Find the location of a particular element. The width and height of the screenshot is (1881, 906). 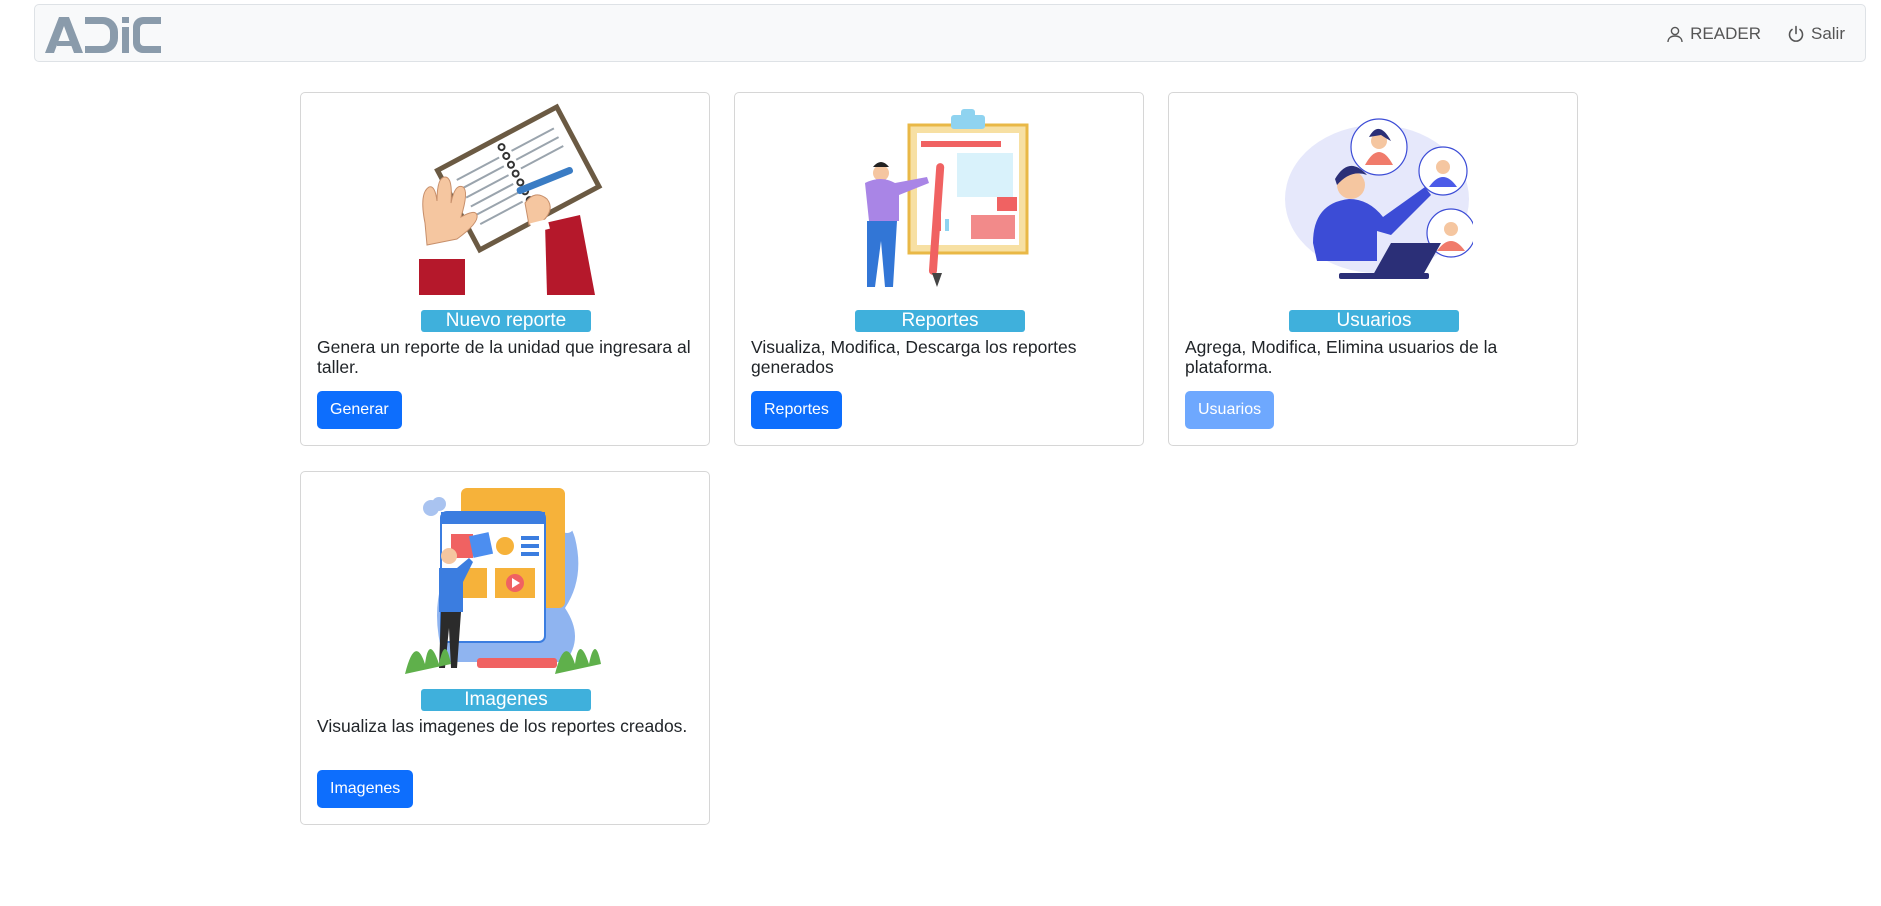

imagenes-button: Imagenes is located at coordinates (365, 789).